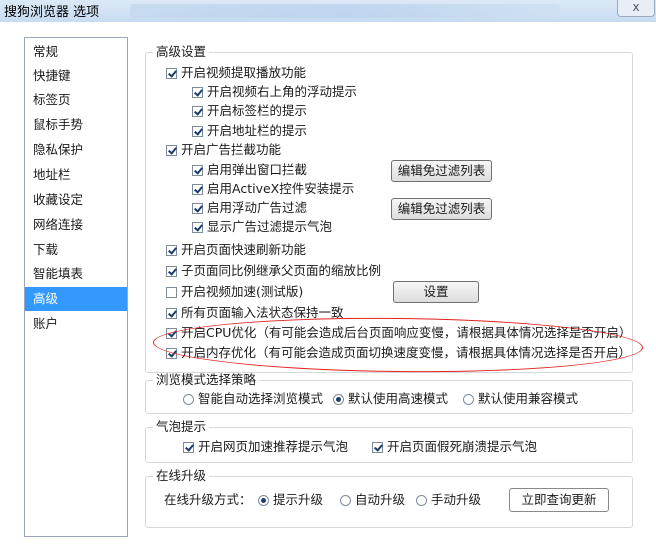  Describe the element at coordinates (76, 100) in the screenshot. I see `sidebar-item-tabs: 标签页` at that location.